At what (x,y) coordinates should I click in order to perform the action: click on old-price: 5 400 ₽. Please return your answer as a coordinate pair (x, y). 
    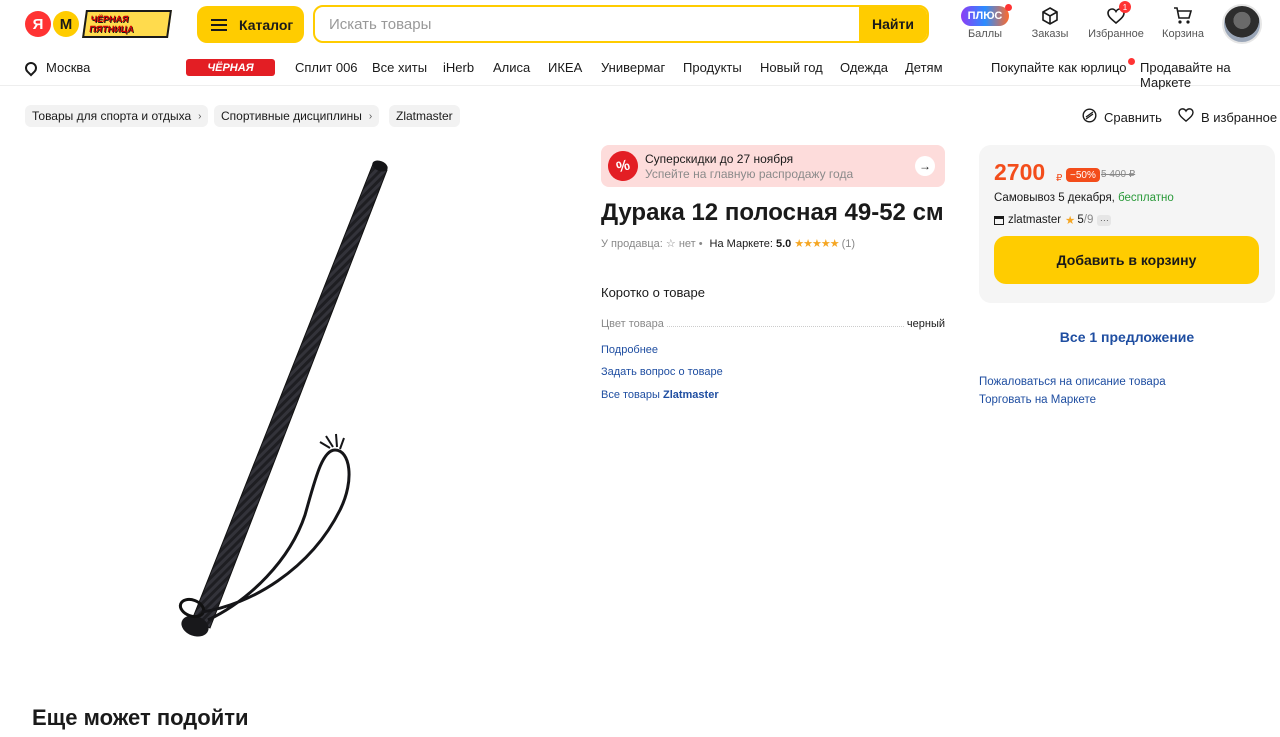
    Looking at the image, I should click on (1118, 174).